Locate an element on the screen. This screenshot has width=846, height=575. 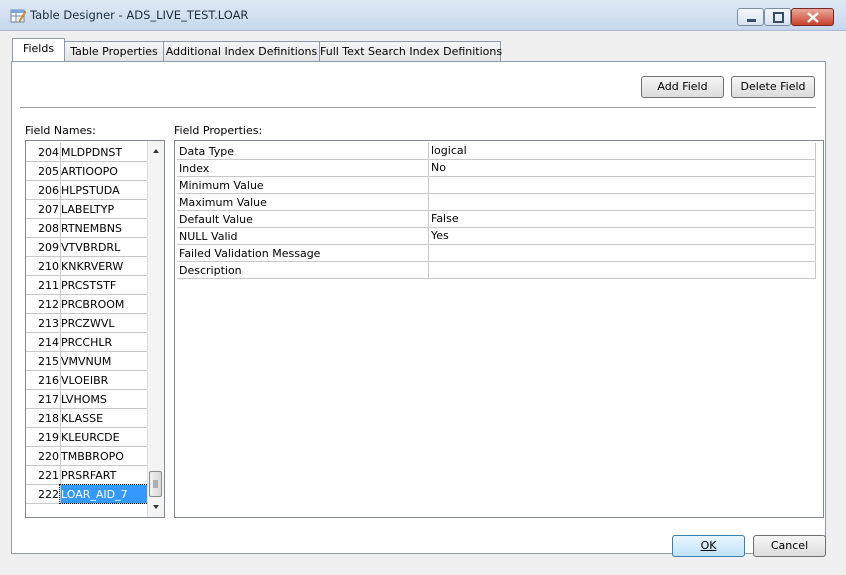
field-list-item: 217 LVHOMS is located at coordinates (87, 399).